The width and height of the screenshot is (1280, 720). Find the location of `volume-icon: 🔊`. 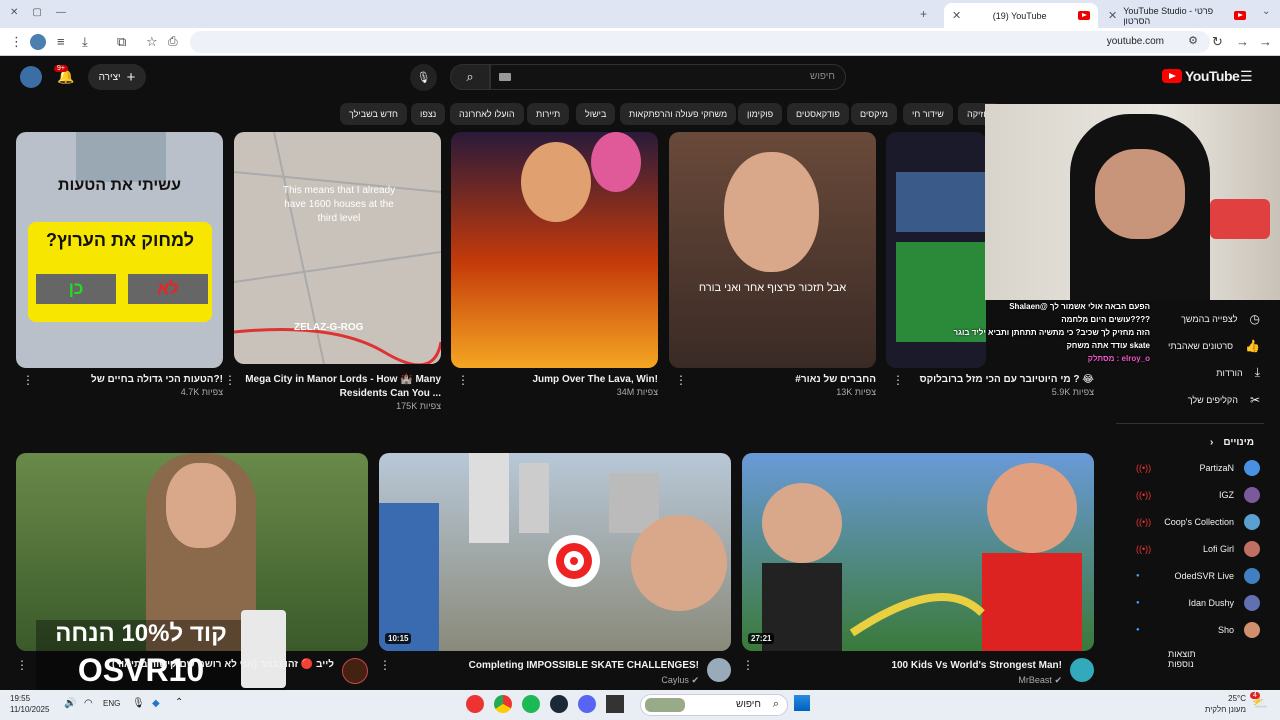

volume-icon: 🔊 is located at coordinates (70, 703).